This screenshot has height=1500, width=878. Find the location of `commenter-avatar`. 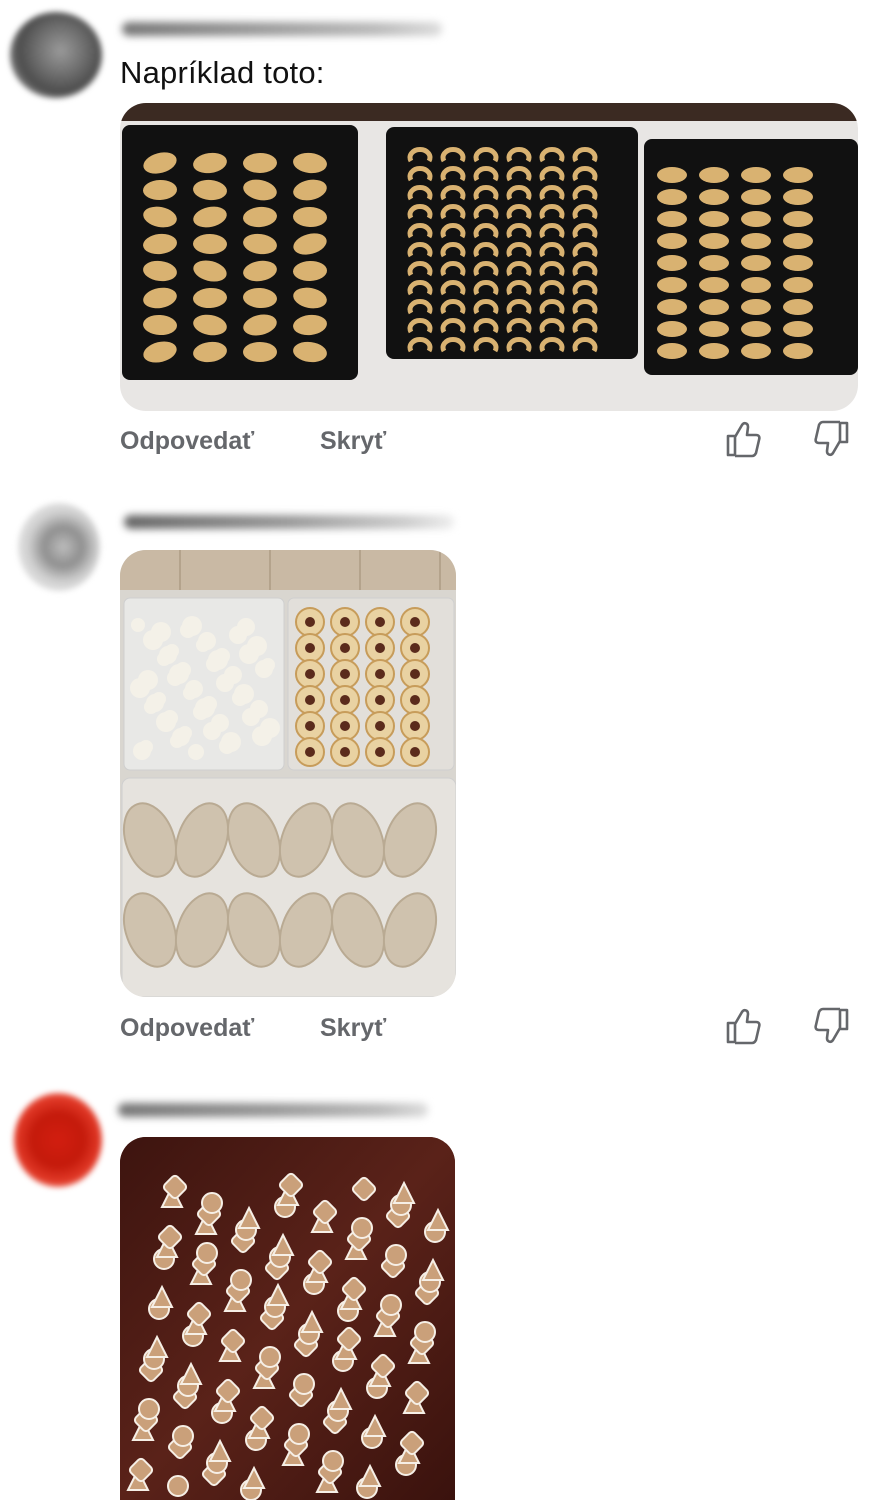

commenter-avatar is located at coordinates (58, 1140).